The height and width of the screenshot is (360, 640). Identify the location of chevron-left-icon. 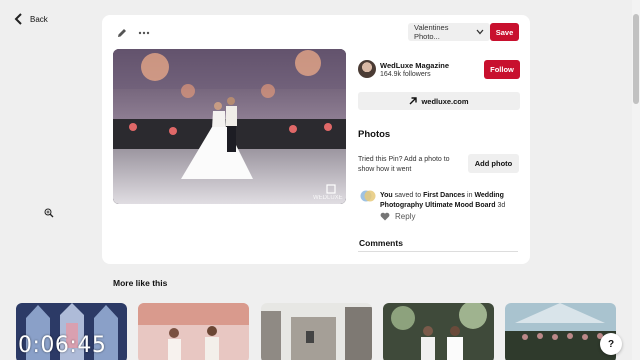
(18, 19).